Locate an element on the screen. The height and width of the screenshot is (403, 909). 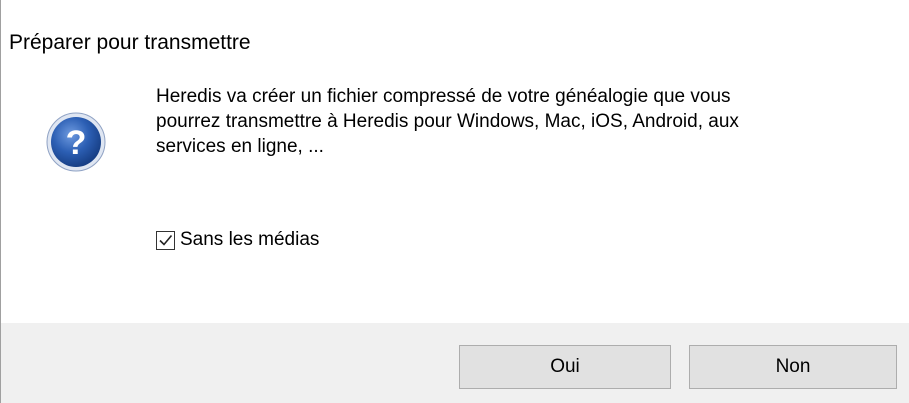
question-glyph: ? is located at coordinates (76, 143).